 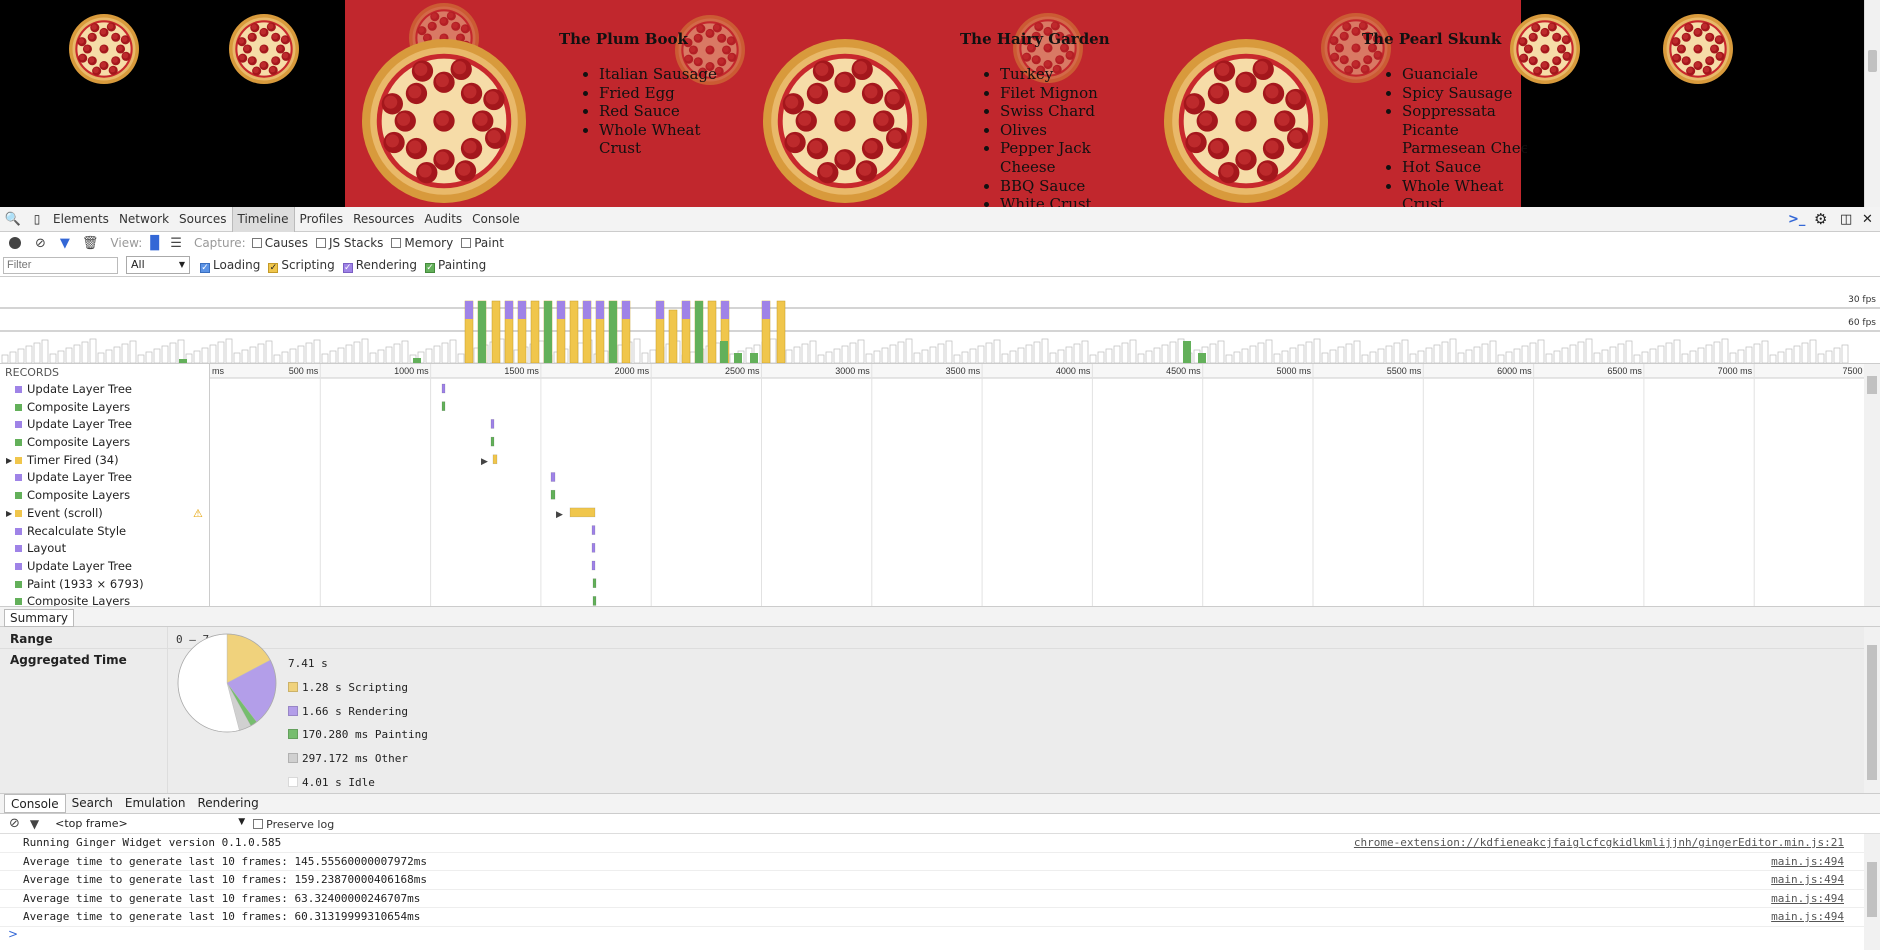 I want to click on clear-icon: ⊘, so click(x=40, y=243).